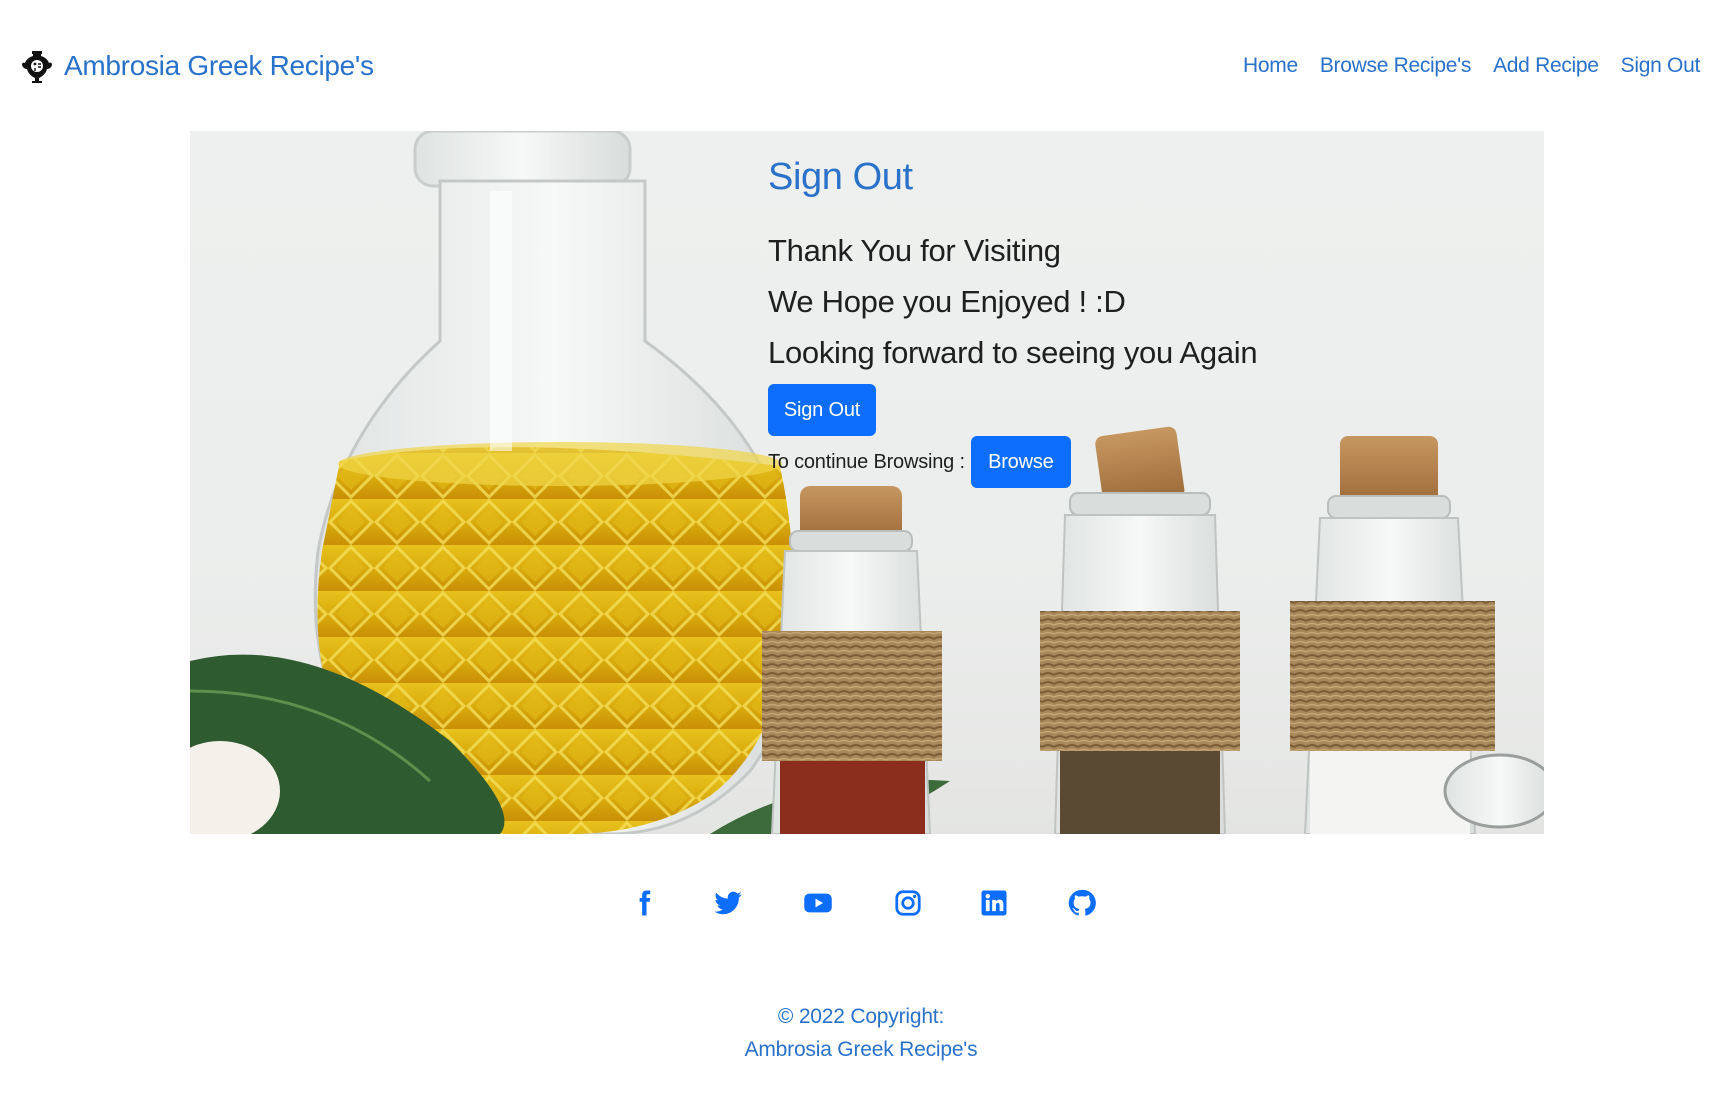 The height and width of the screenshot is (1101, 1722). What do you see at coordinates (644, 903) in the screenshot?
I see `facebook-icon` at bounding box center [644, 903].